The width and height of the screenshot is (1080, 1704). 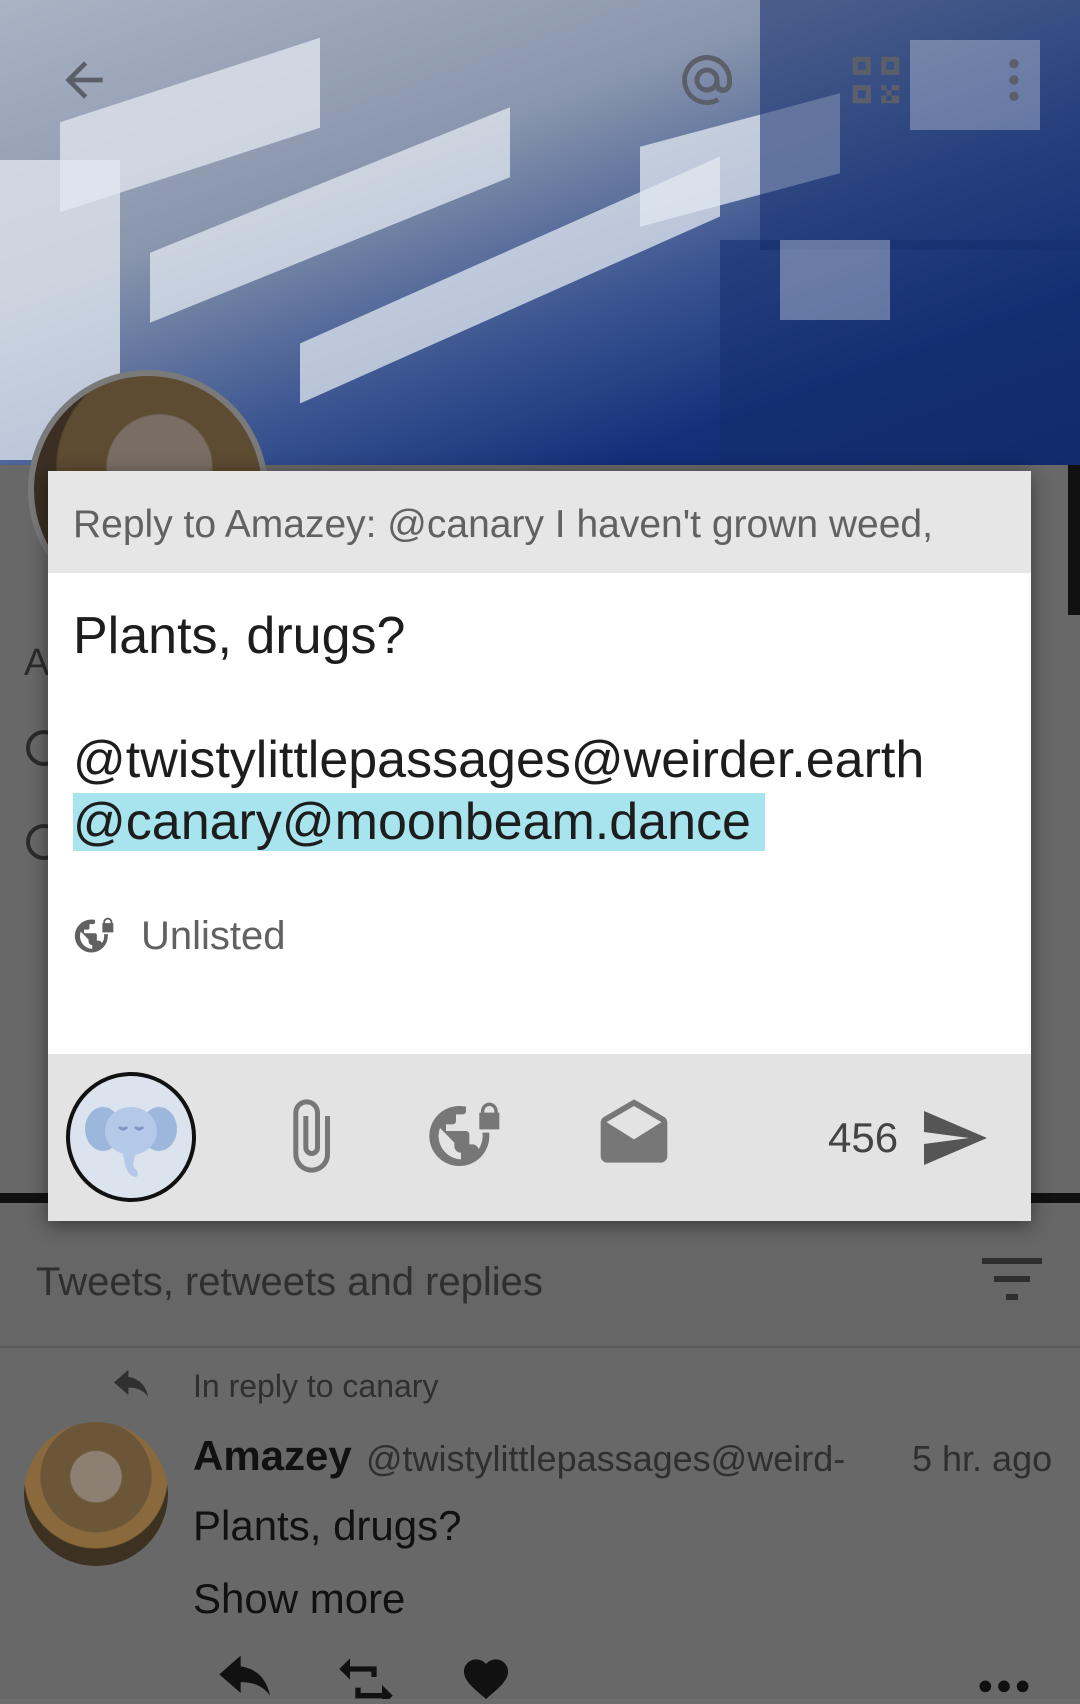 I want to click on overflow-menu-button, so click(x=1014, y=80).